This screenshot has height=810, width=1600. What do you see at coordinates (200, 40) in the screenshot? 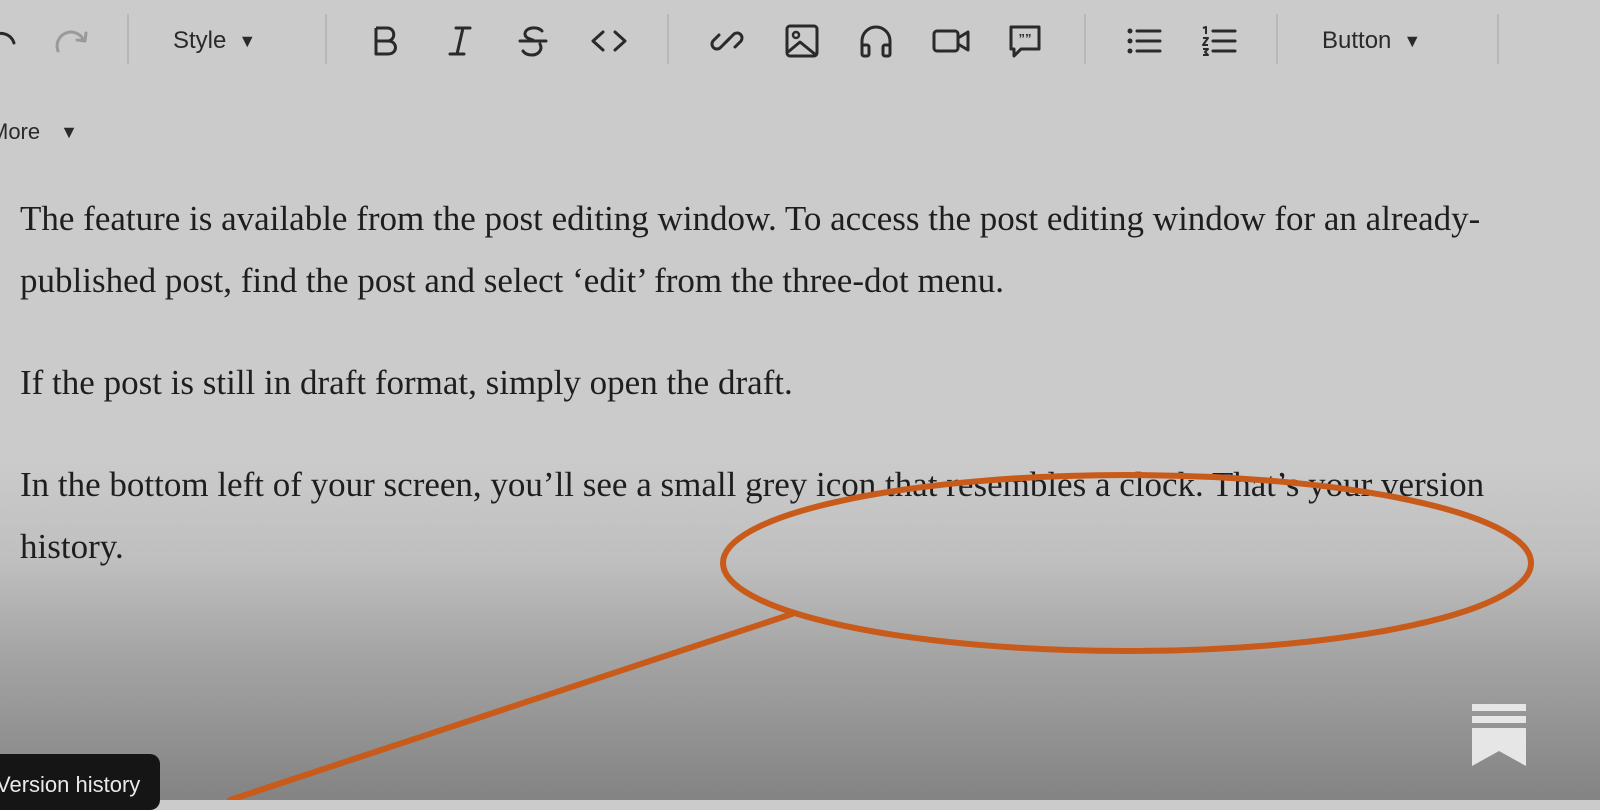
I see `style-dropdown-label: Style` at bounding box center [200, 40].